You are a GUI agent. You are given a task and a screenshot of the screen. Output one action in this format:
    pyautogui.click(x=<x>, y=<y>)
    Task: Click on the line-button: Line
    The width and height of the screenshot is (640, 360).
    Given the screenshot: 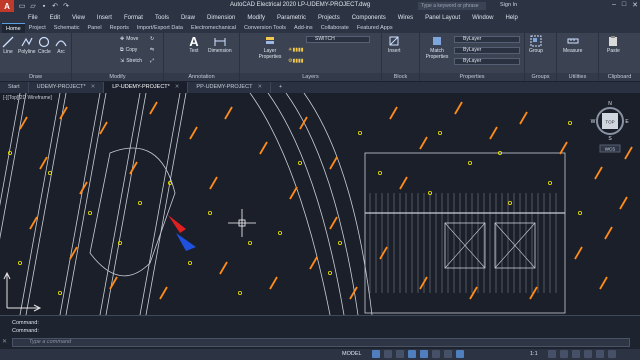 What is the action you would take?
    pyautogui.click(x=8, y=45)
    